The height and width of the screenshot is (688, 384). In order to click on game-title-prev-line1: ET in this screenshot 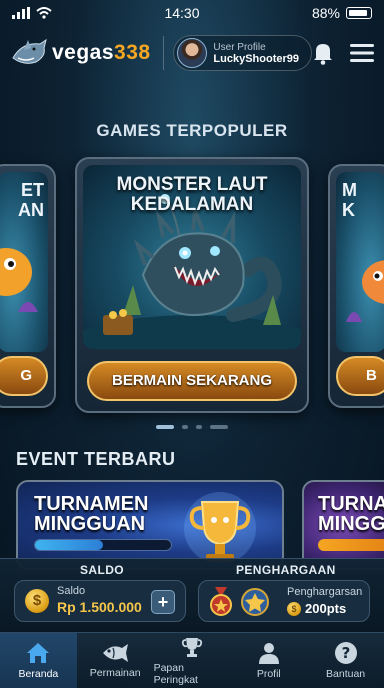, I will do `click(32, 190)`.